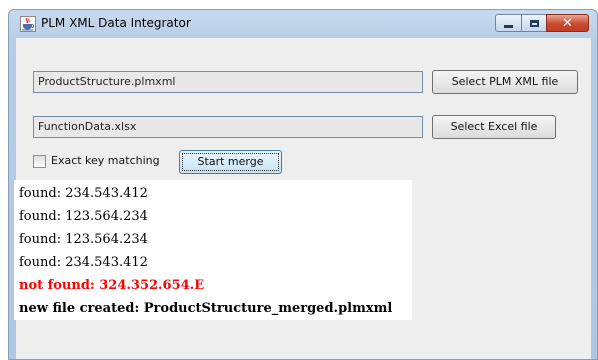  What do you see at coordinates (228, 82) in the screenshot?
I see `plmxml-file-field: ProductStructure.plmxml` at bounding box center [228, 82].